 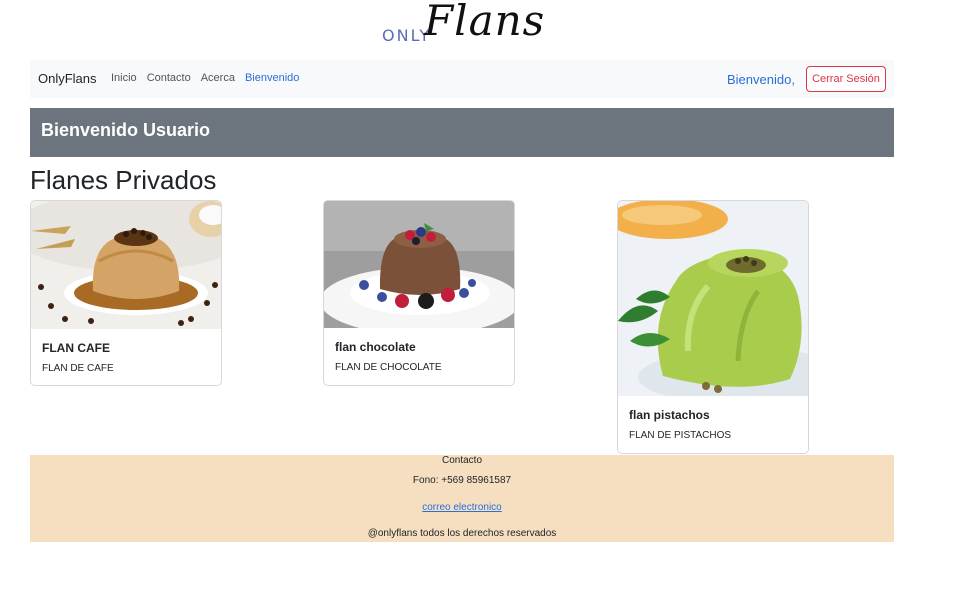 I want to click on nav-links: Inicio Contacto Acerca Bienvenido, so click(x=205, y=78).